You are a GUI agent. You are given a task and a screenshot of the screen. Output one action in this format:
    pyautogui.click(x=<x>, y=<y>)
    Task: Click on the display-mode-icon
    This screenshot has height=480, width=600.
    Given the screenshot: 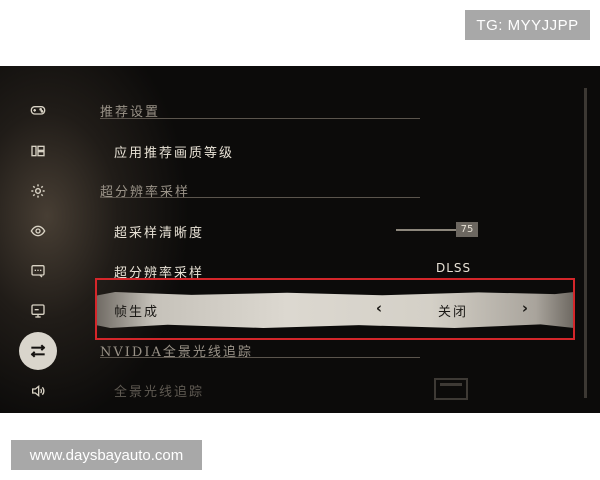 What is the action you would take?
    pyautogui.click(x=38, y=151)
    